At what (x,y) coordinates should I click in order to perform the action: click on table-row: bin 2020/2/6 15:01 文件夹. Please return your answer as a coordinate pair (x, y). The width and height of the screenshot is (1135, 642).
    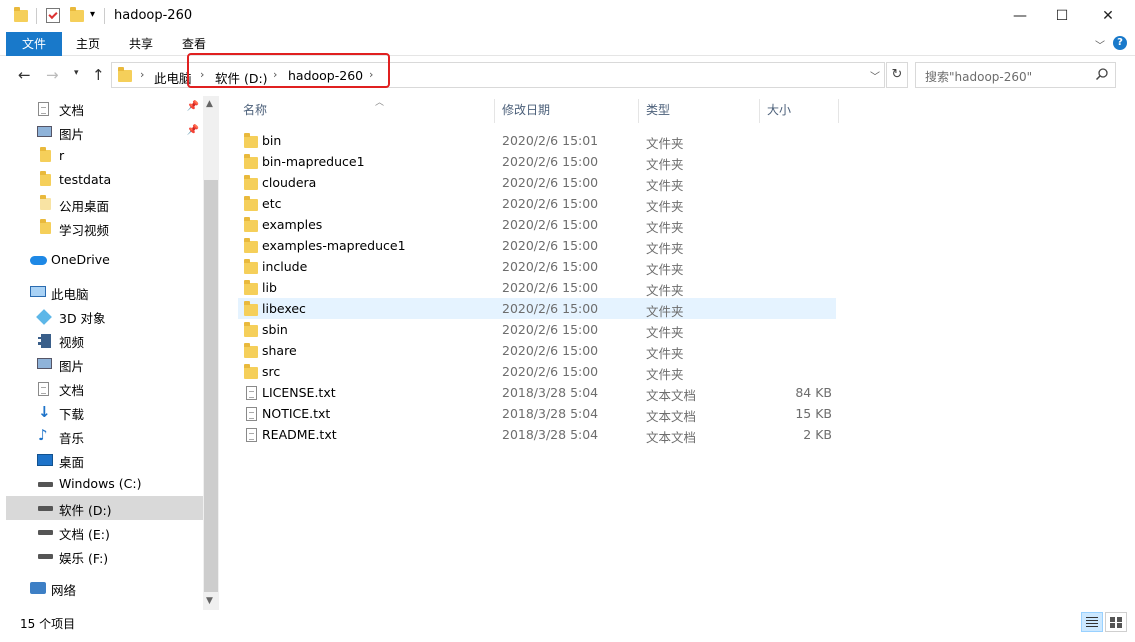
    Looking at the image, I should click on (537, 140).